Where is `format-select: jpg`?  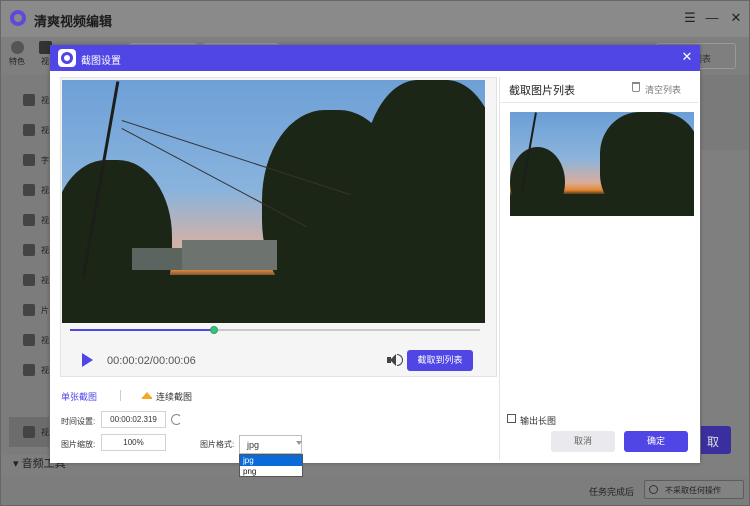 format-select: jpg is located at coordinates (270, 444).